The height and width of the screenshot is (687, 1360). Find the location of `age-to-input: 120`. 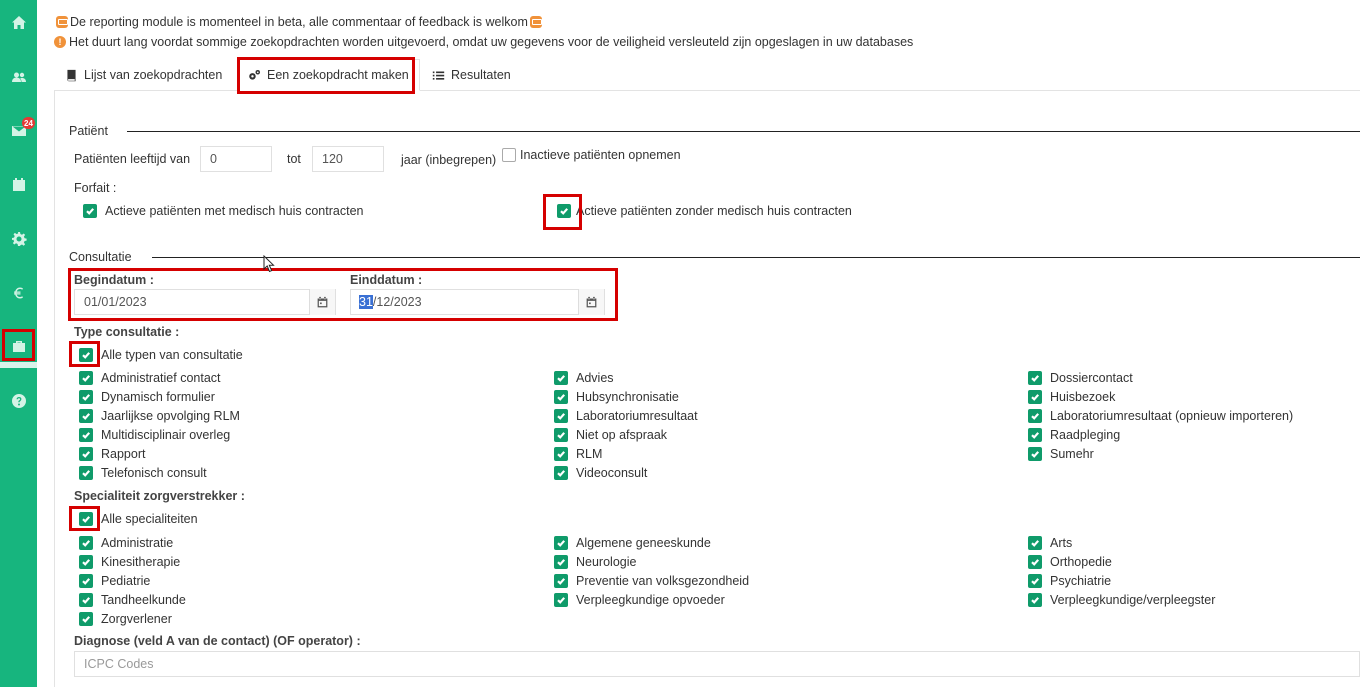

age-to-input: 120 is located at coordinates (348, 159).